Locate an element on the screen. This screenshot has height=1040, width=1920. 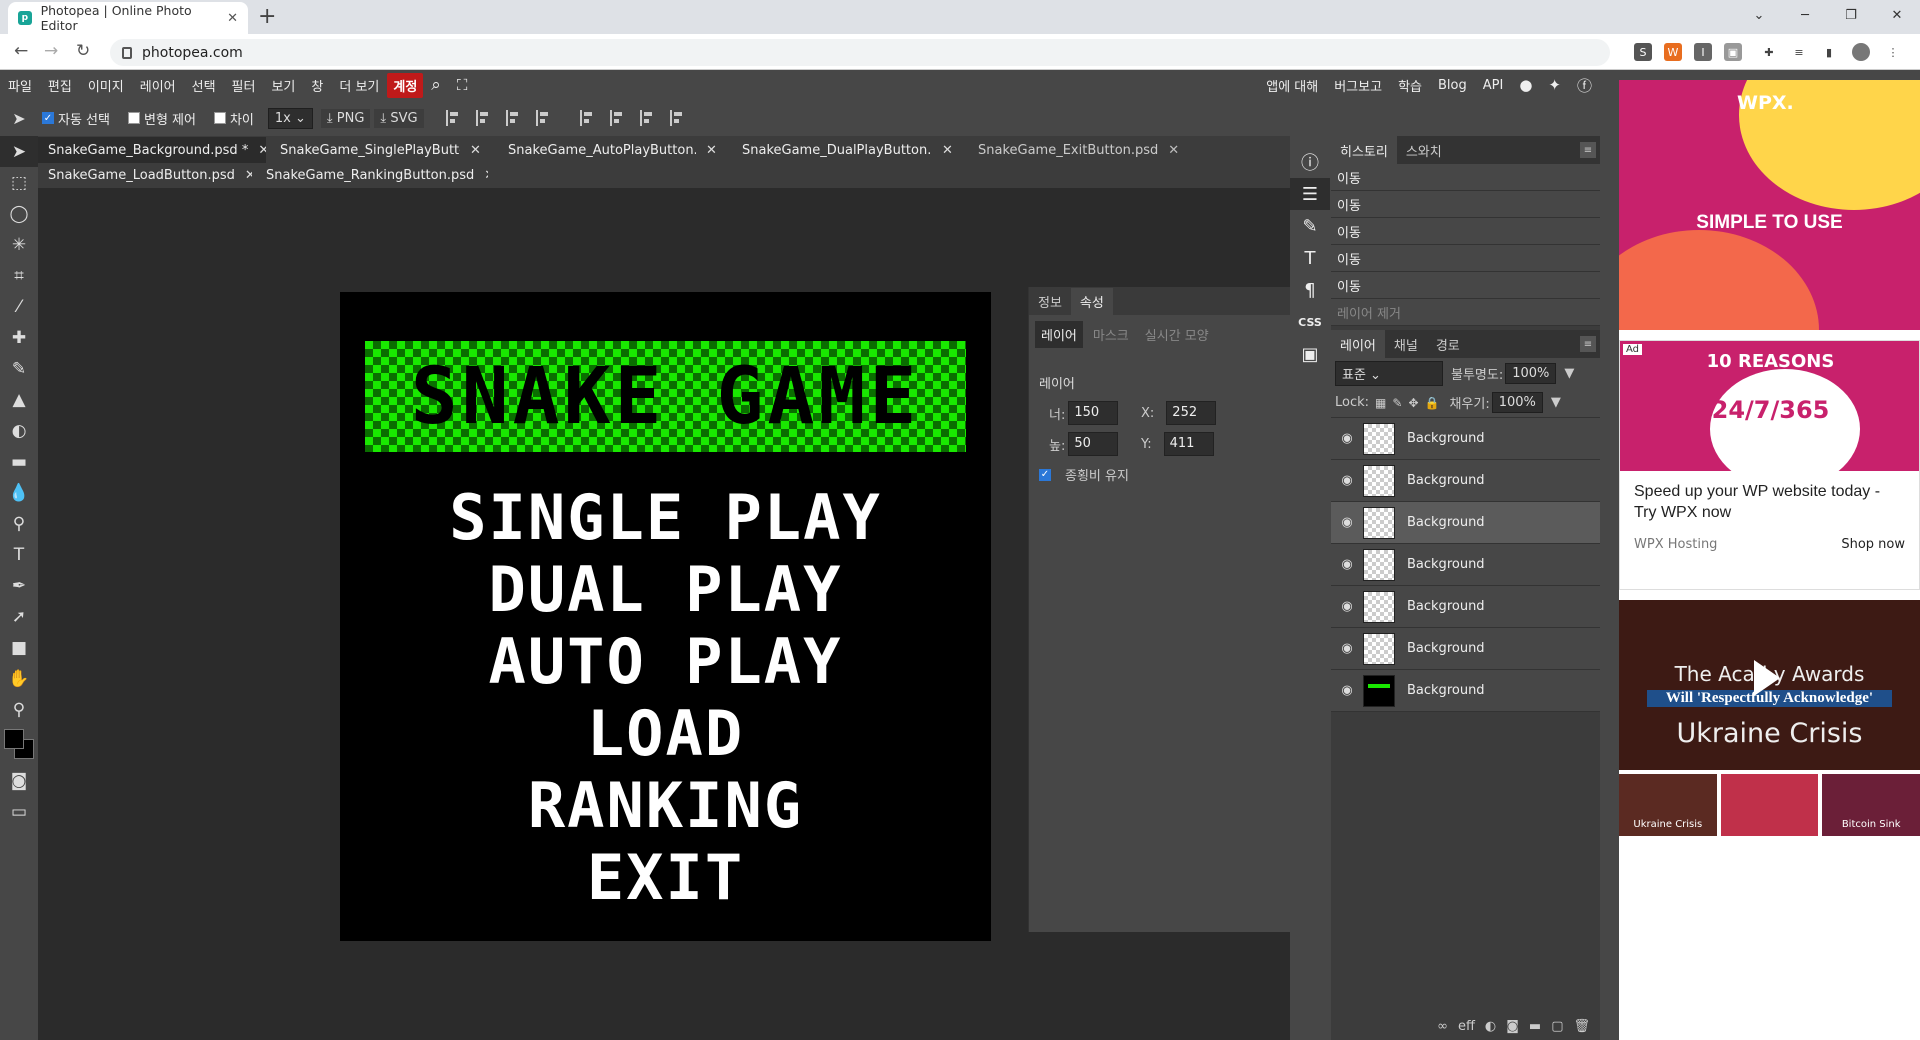
extension-gray-icon: I is located at coordinates (1703, 52).